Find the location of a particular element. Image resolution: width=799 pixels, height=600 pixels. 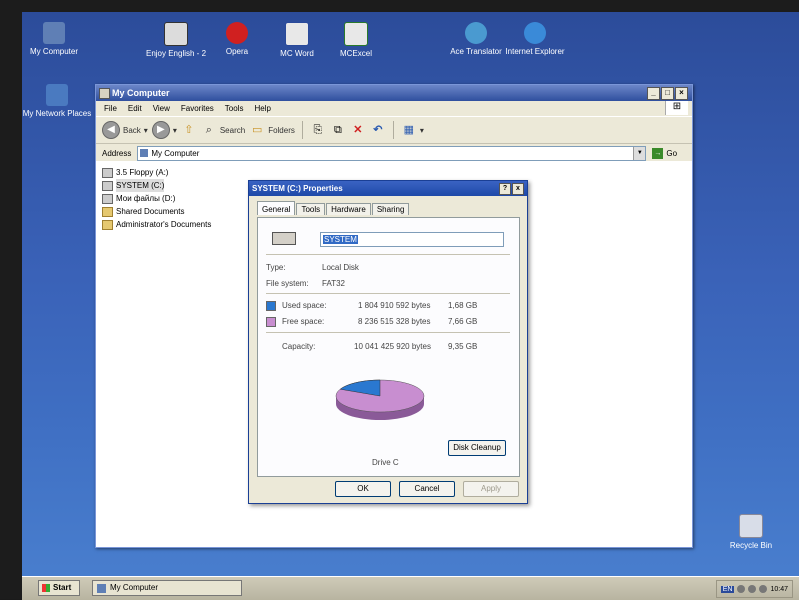

forward-button: ▶ ▾ is located at coordinates (164, 130).